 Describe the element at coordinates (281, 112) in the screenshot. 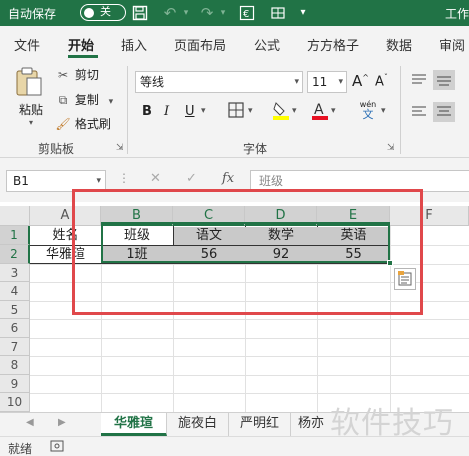

I see `fill-color-icon` at that location.